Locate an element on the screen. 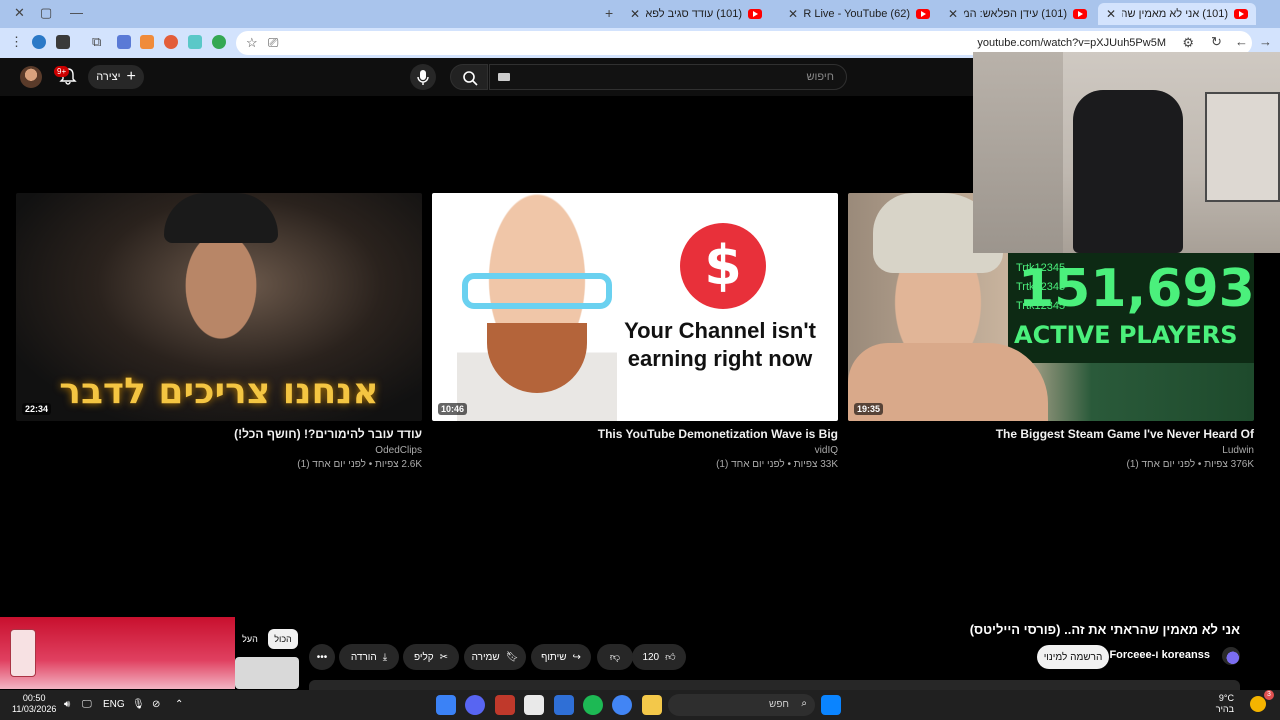  maximize-window-icon: ▢ is located at coordinates (46, 13).